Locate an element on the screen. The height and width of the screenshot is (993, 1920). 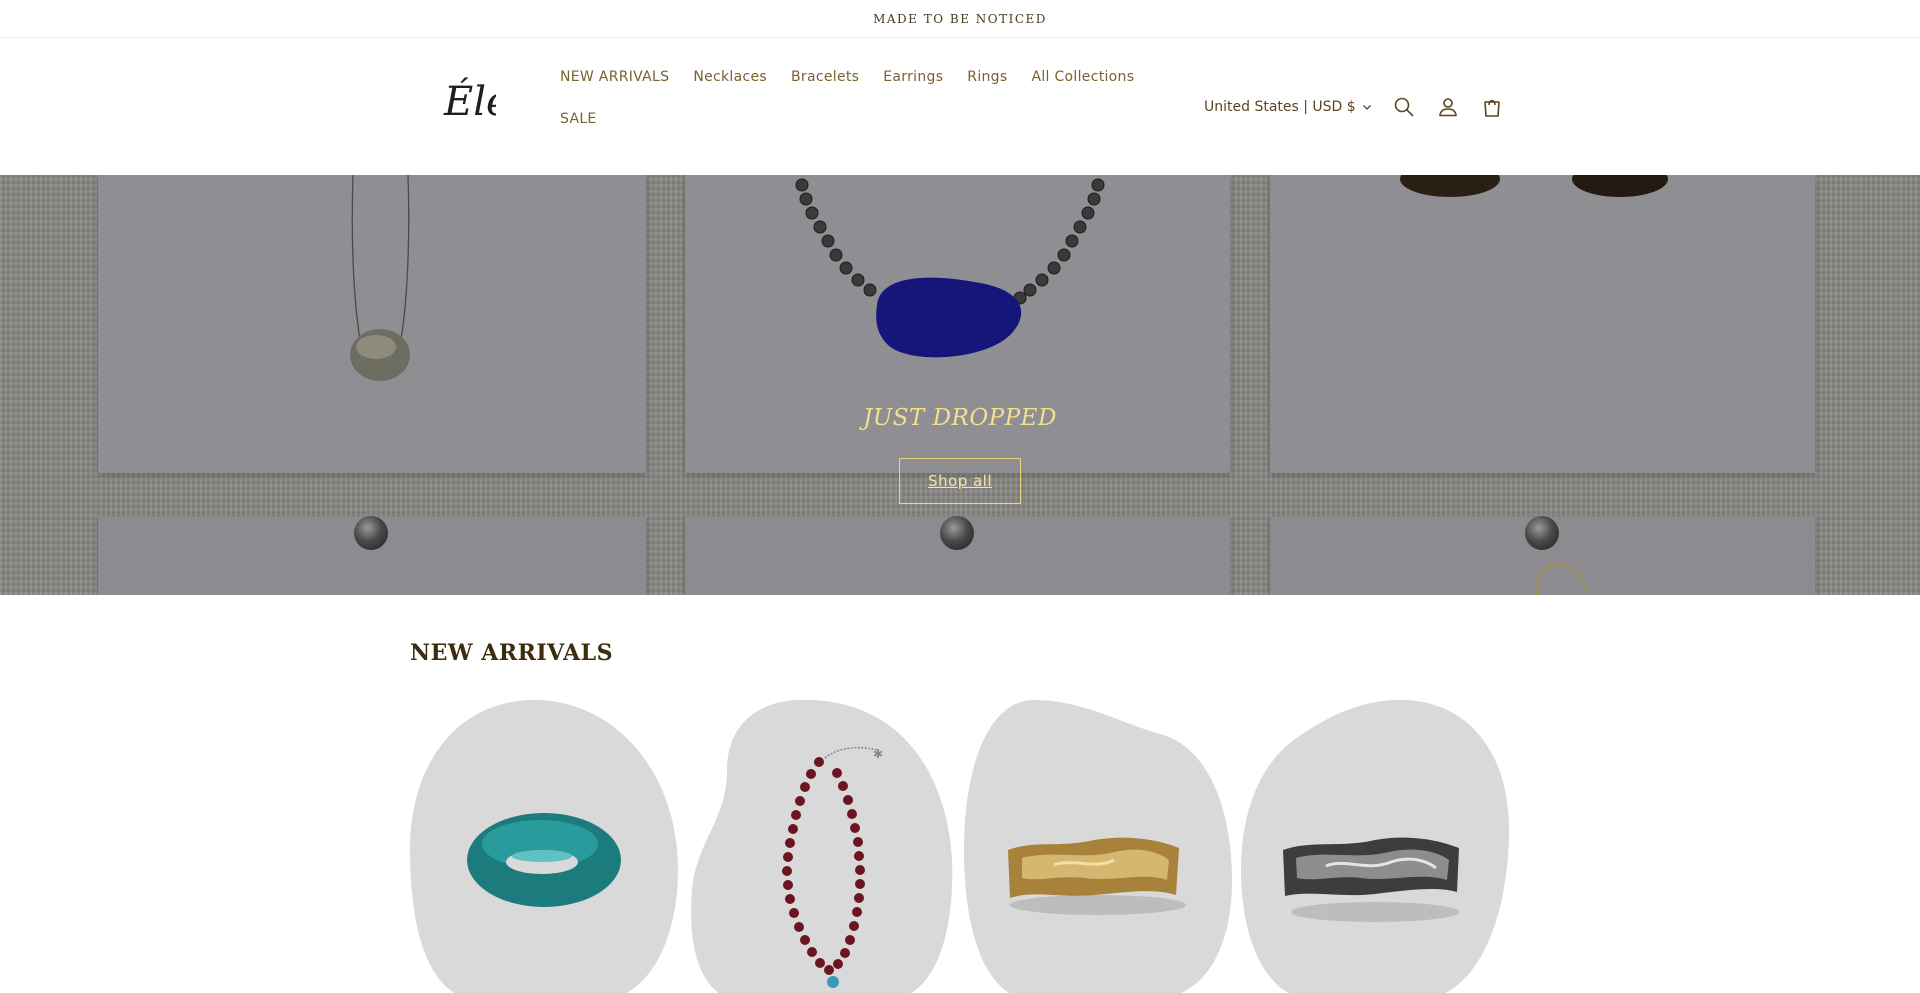
product-image-silver-cuff is located at coordinates (1375, 846).